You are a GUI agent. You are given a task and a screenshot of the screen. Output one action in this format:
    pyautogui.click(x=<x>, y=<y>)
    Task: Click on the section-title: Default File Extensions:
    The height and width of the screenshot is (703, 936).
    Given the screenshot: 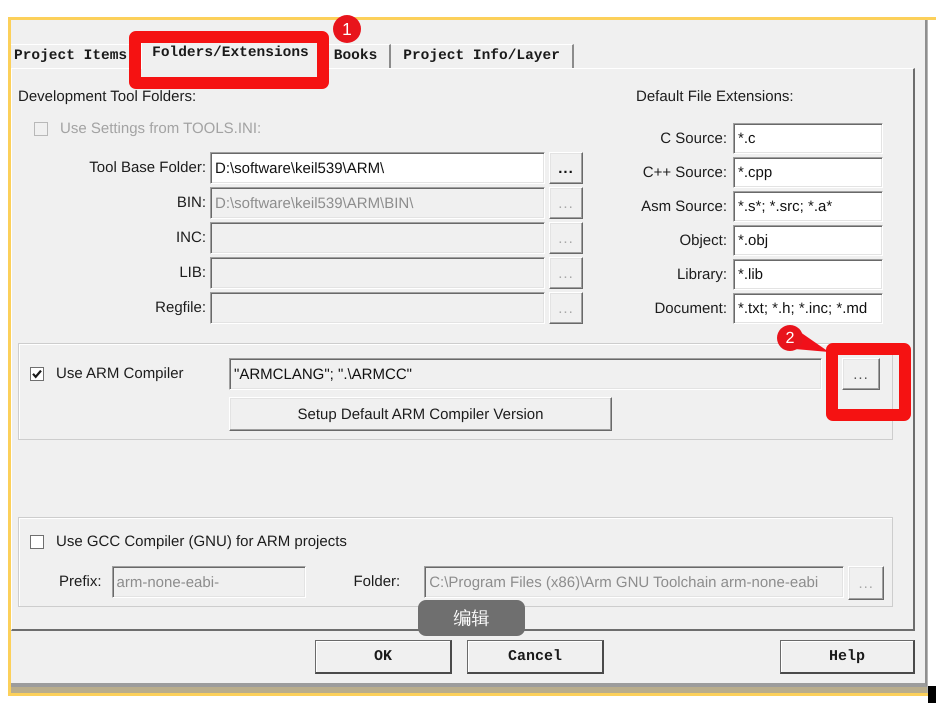 What is the action you would take?
    pyautogui.click(x=715, y=97)
    